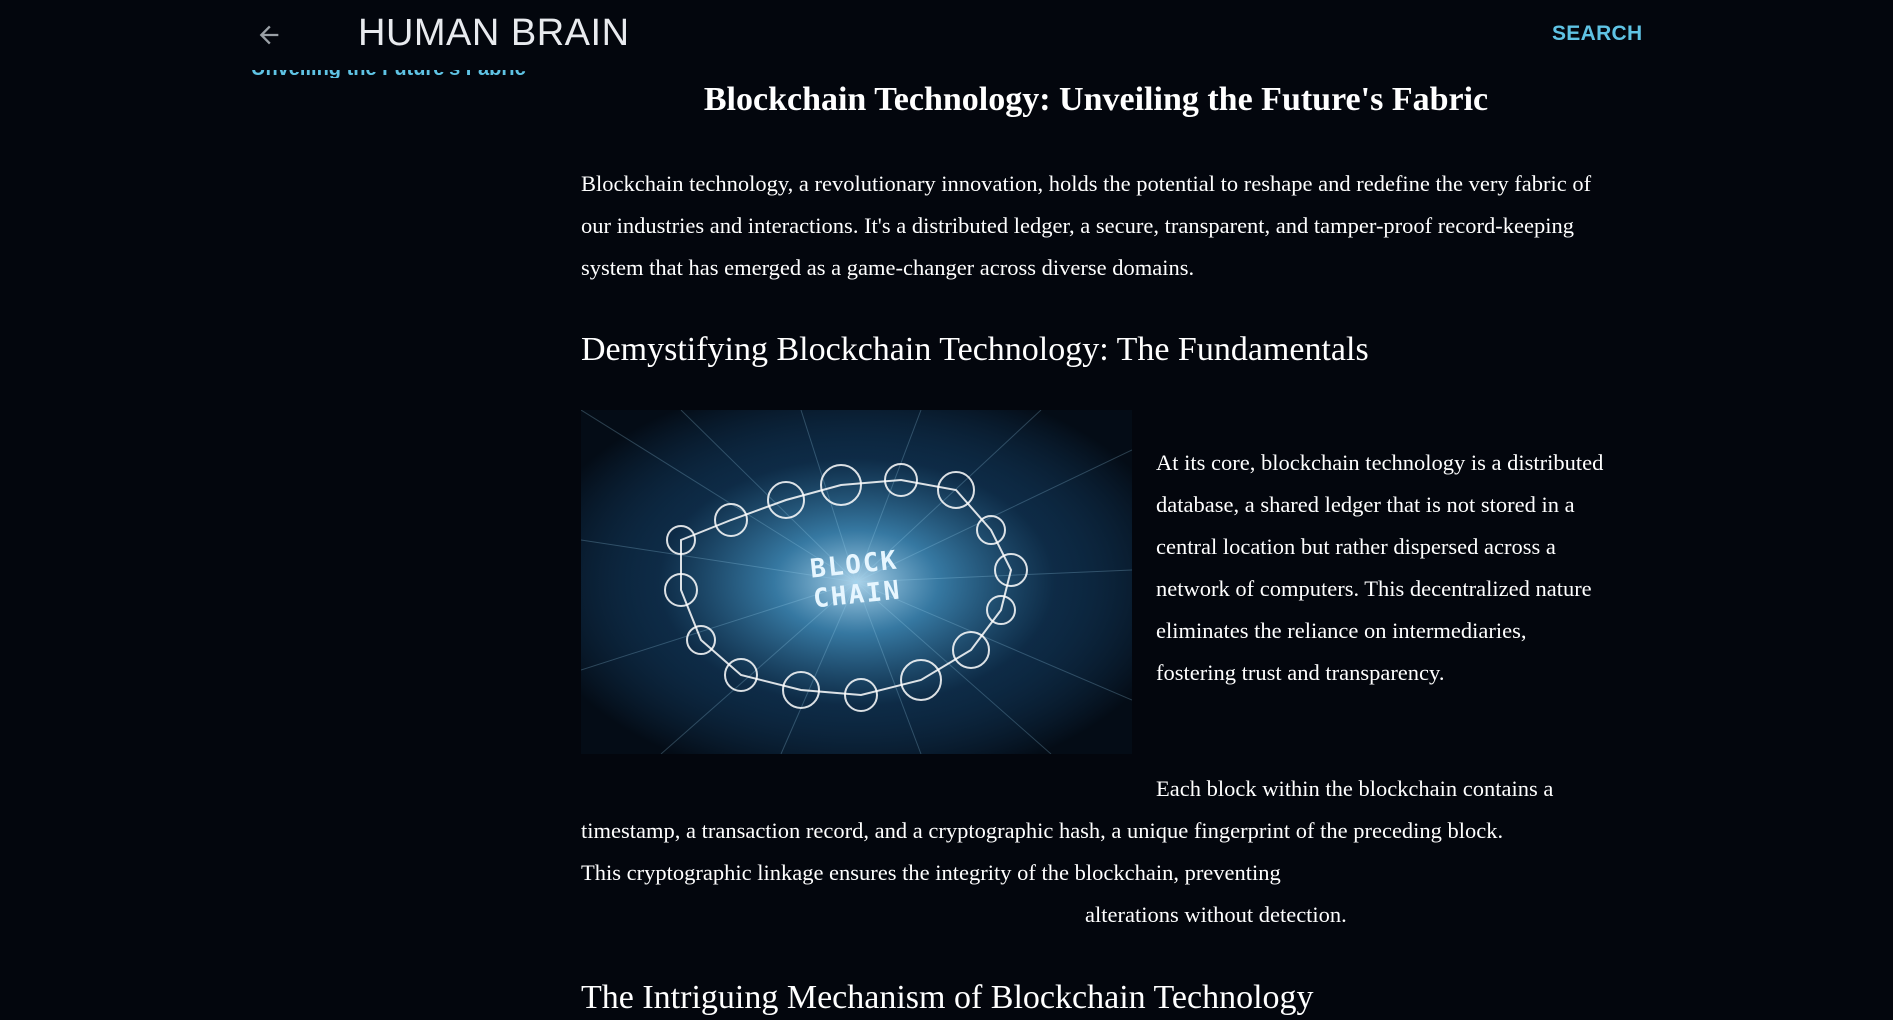 Image resolution: width=1893 pixels, height=1020 pixels. I want to click on paragraph-line: alterations without detection., so click(1216, 914).